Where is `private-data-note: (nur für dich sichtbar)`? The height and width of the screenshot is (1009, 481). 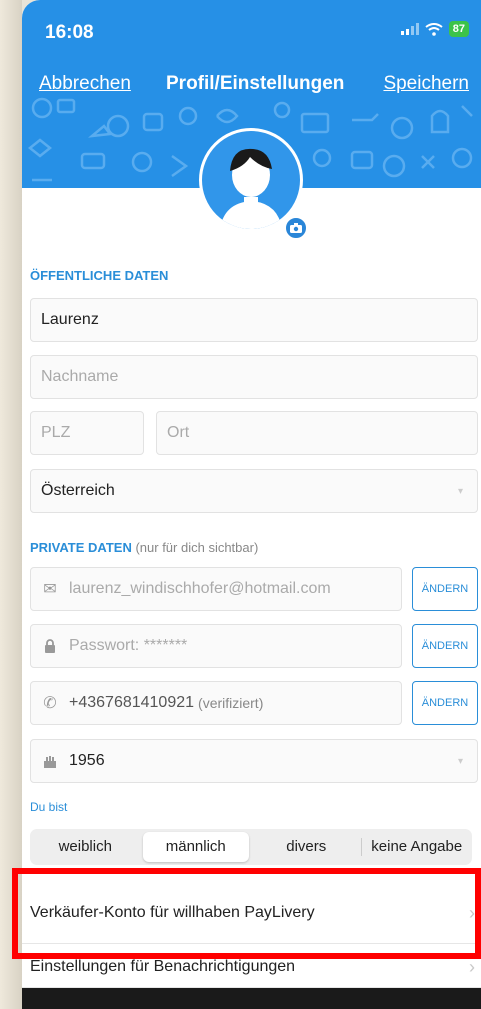 private-data-note: (nur für dich sichtbar) is located at coordinates (197, 547).